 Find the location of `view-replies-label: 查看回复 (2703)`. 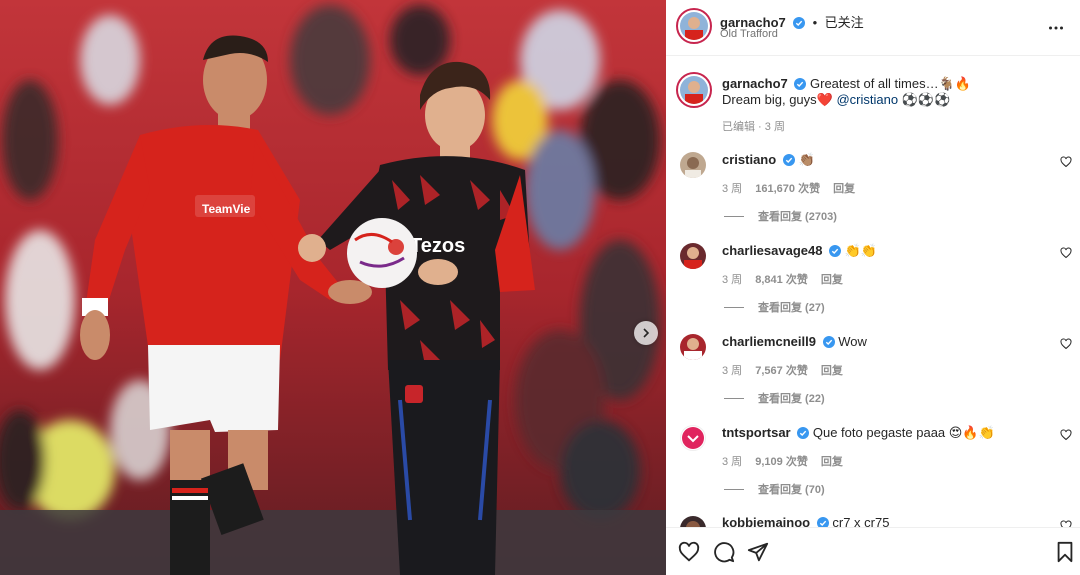

view-replies-label: 查看回复 (2703) is located at coordinates (797, 217).